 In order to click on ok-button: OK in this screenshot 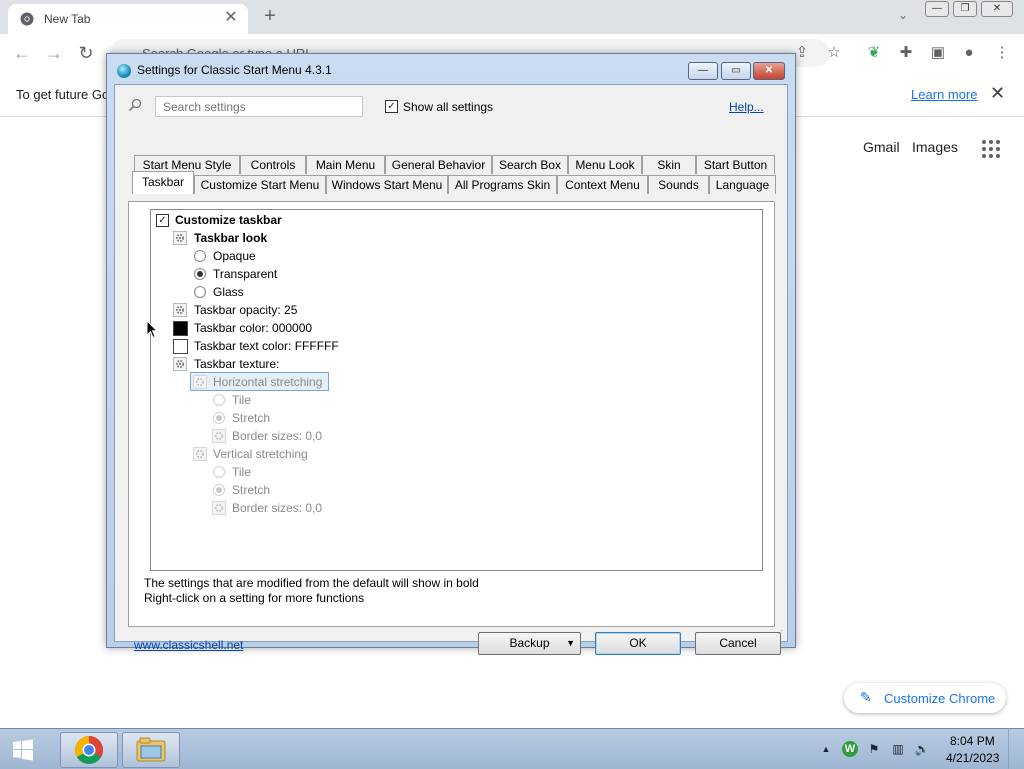, I will do `click(638, 643)`.